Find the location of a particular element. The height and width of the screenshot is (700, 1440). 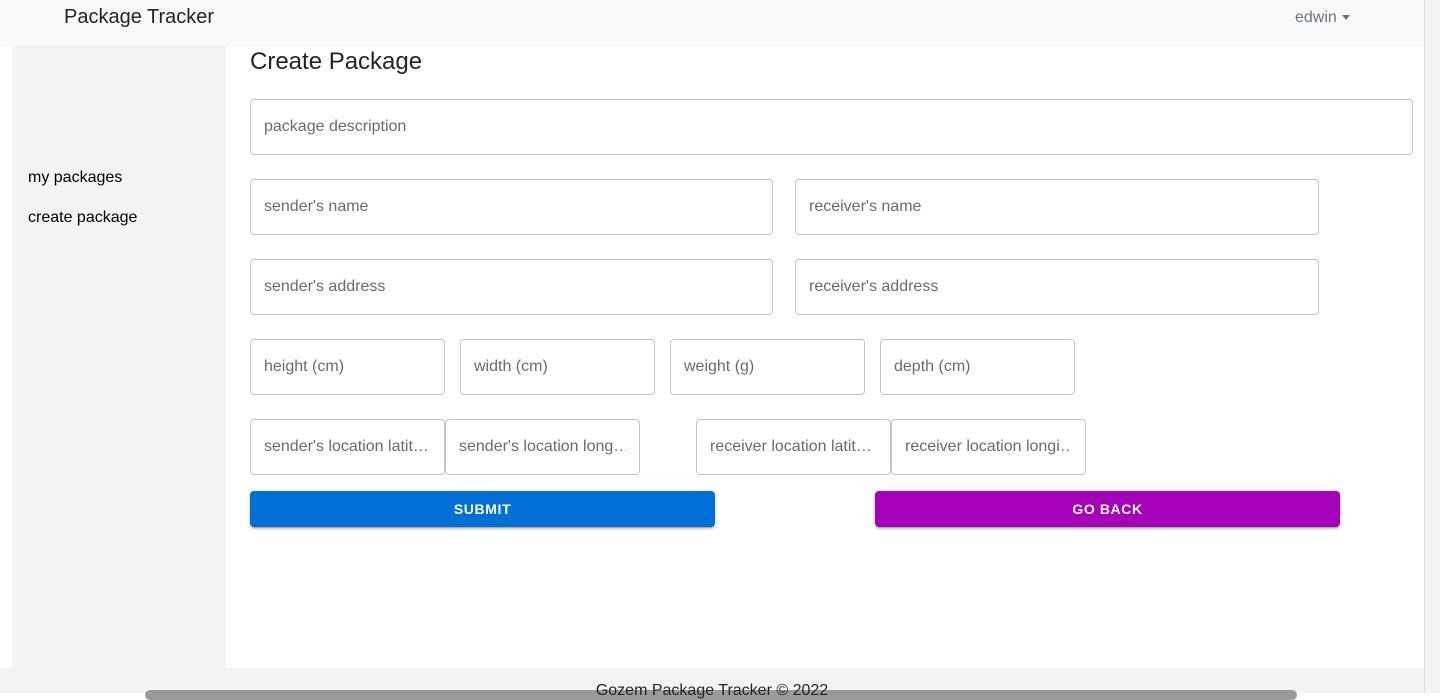

depth-field is located at coordinates (977, 367).